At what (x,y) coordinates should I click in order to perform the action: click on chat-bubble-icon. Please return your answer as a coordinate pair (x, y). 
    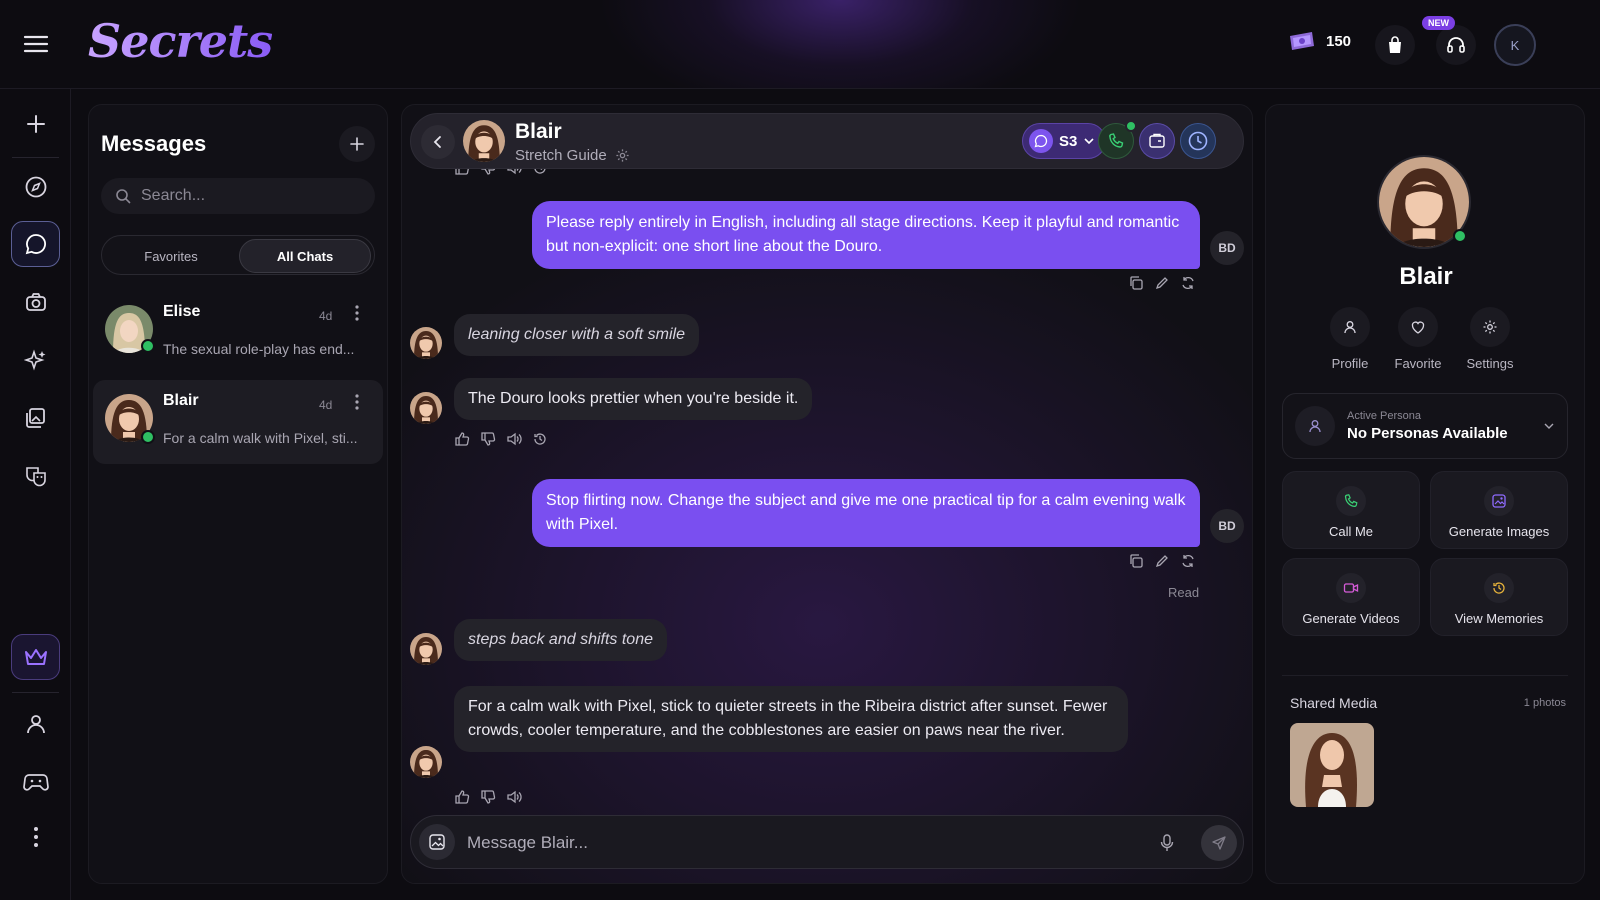
    Looking at the image, I should click on (1041, 141).